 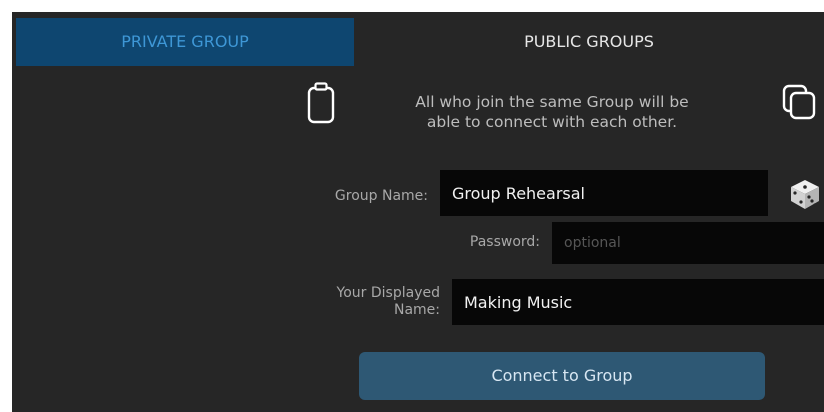 What do you see at coordinates (638, 302) in the screenshot?
I see `displayed-name-input` at bounding box center [638, 302].